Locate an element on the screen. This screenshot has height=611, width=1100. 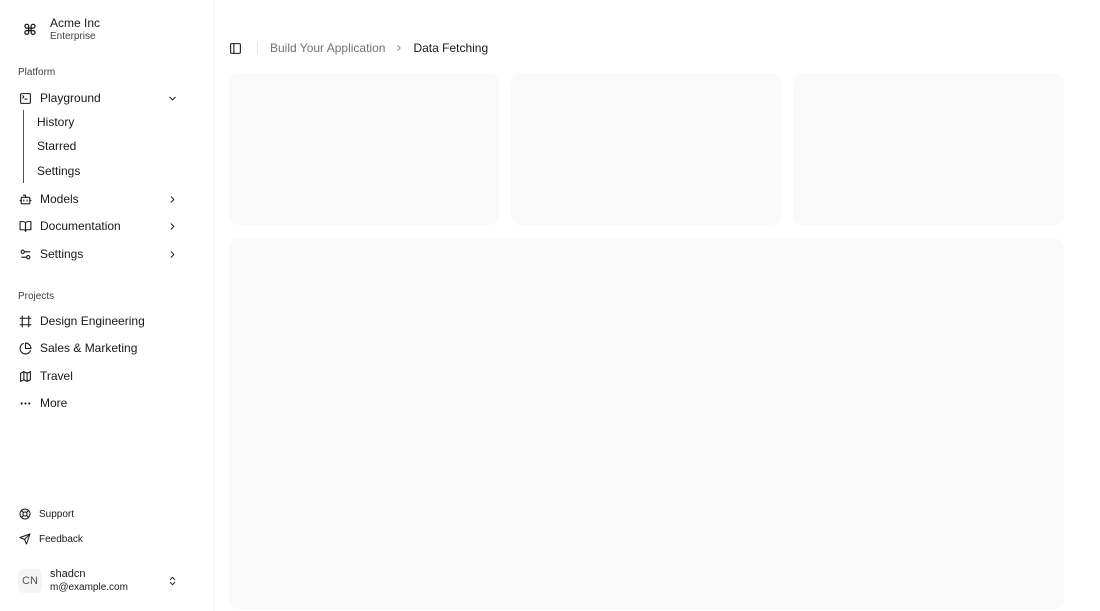
feedback-link: Feedback is located at coordinates (98, 539).